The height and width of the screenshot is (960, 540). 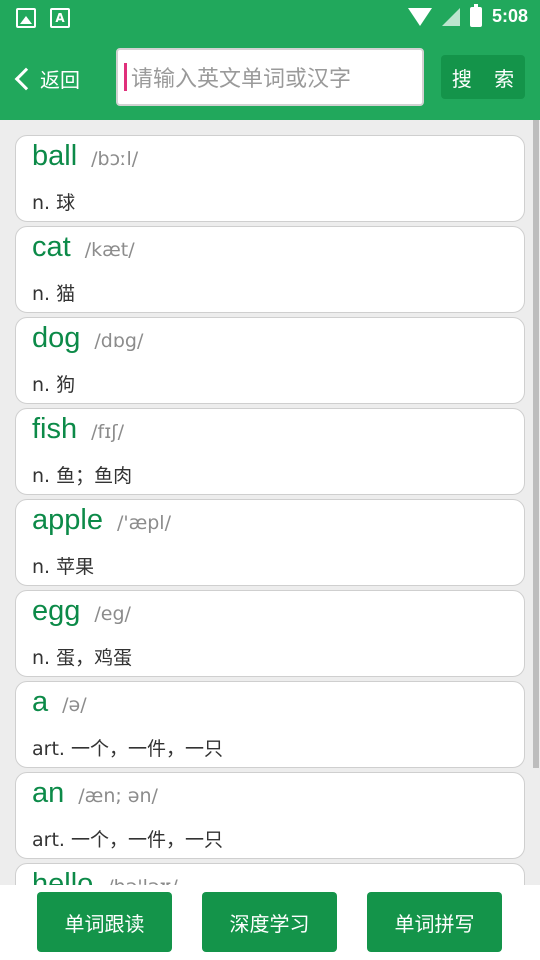 What do you see at coordinates (509, 16) in the screenshot?
I see `status-time: 5:08` at bounding box center [509, 16].